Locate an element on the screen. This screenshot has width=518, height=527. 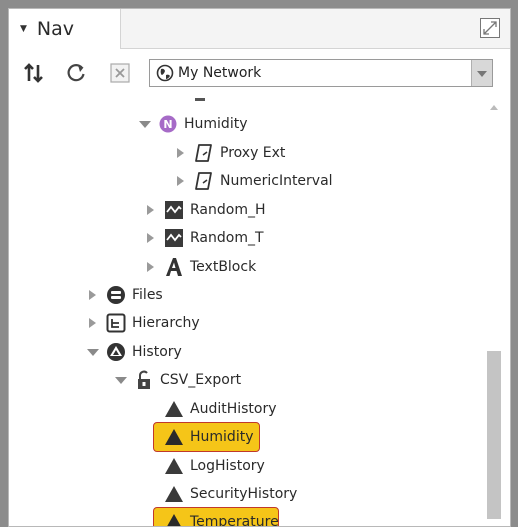
panel-header: ▼ Nav is located at coordinates (259, 29).